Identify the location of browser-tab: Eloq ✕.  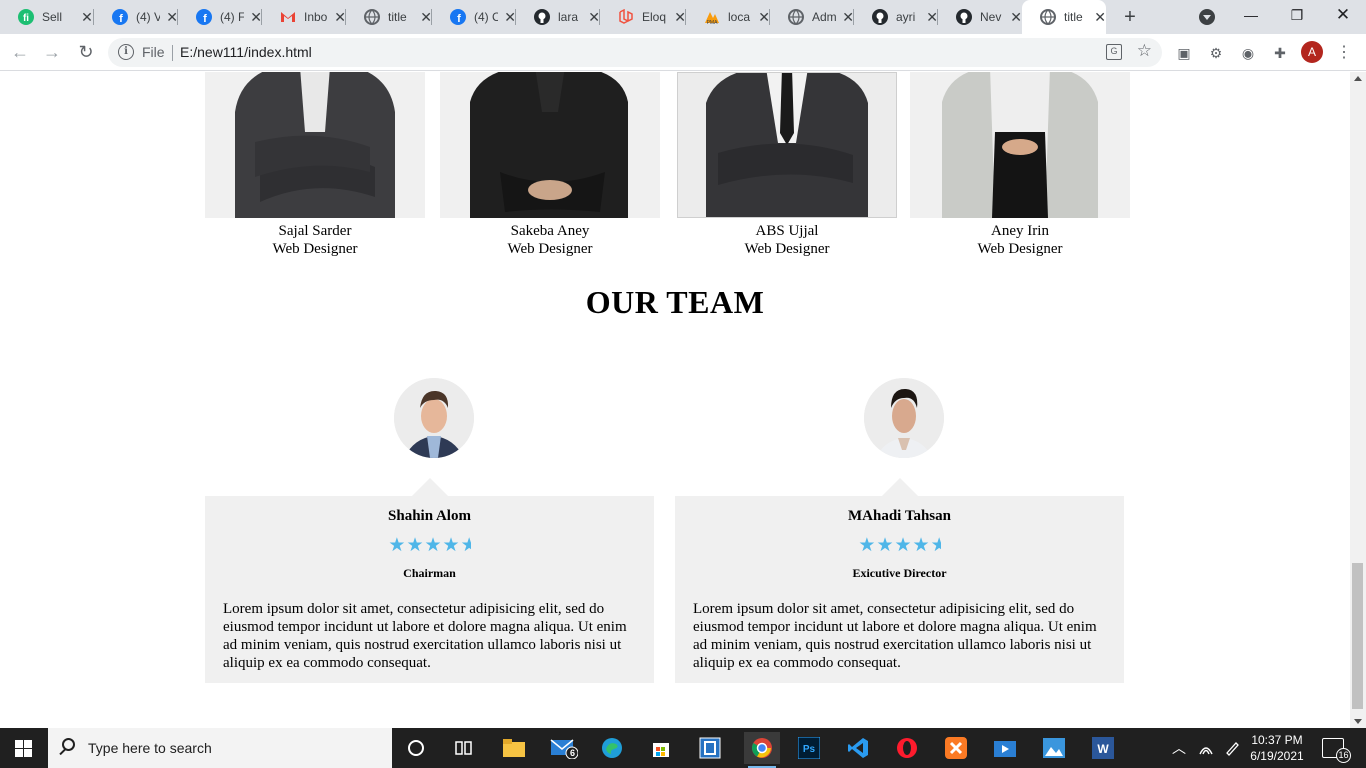
(643, 17).